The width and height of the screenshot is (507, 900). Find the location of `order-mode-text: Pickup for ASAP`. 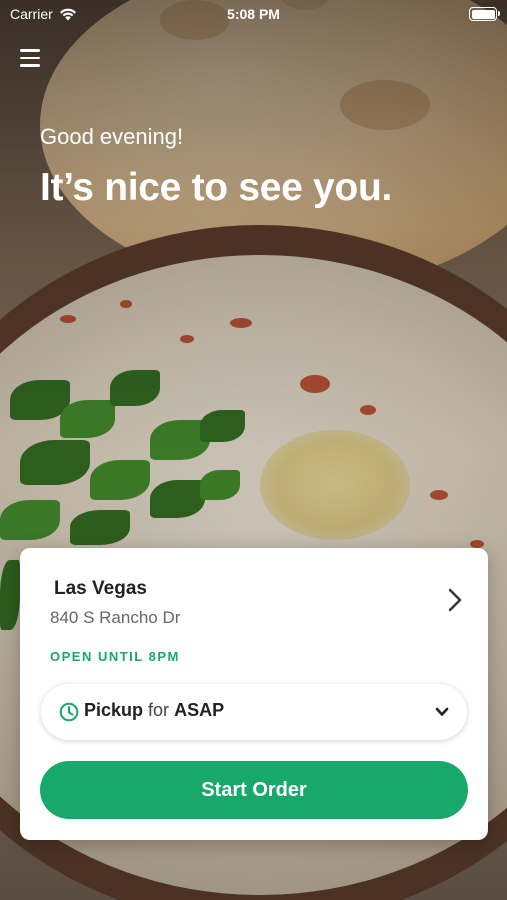

order-mode-text: Pickup for ASAP is located at coordinates (154, 710).